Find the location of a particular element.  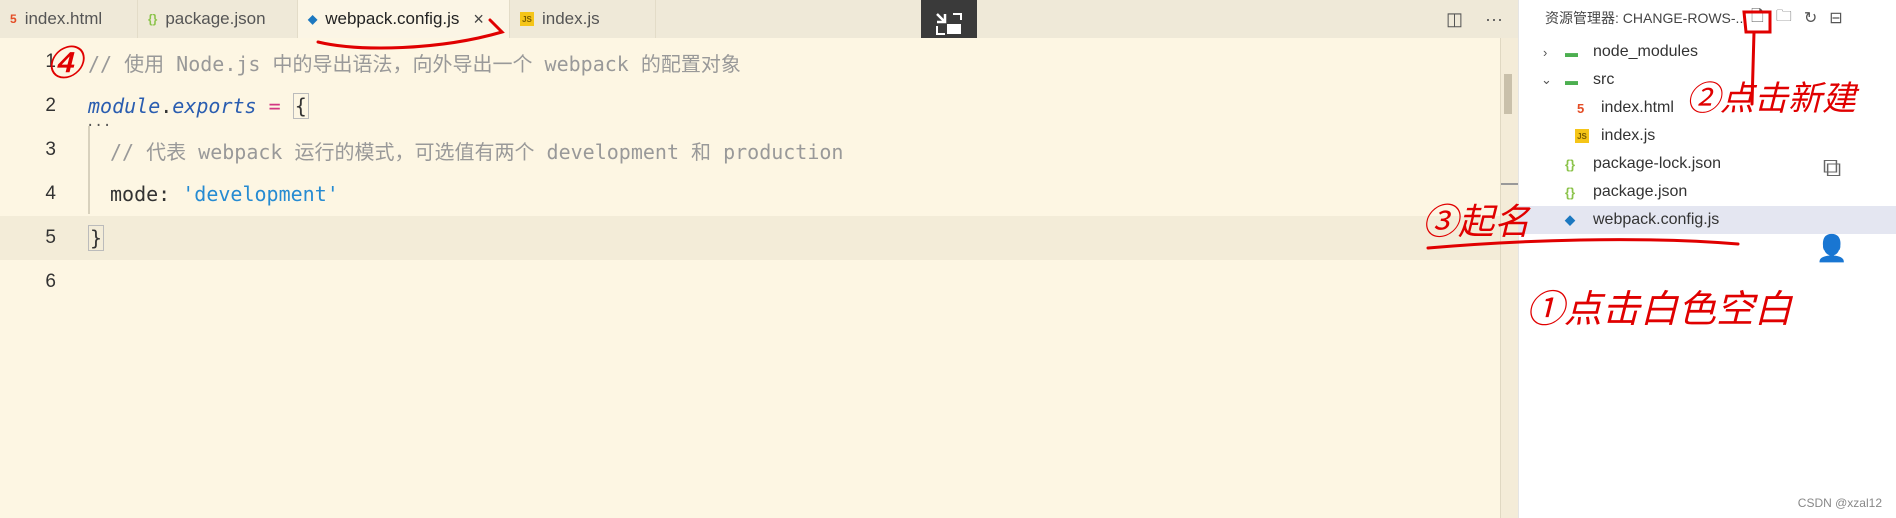

key-mode: mode: is located at coordinates (146, 194).